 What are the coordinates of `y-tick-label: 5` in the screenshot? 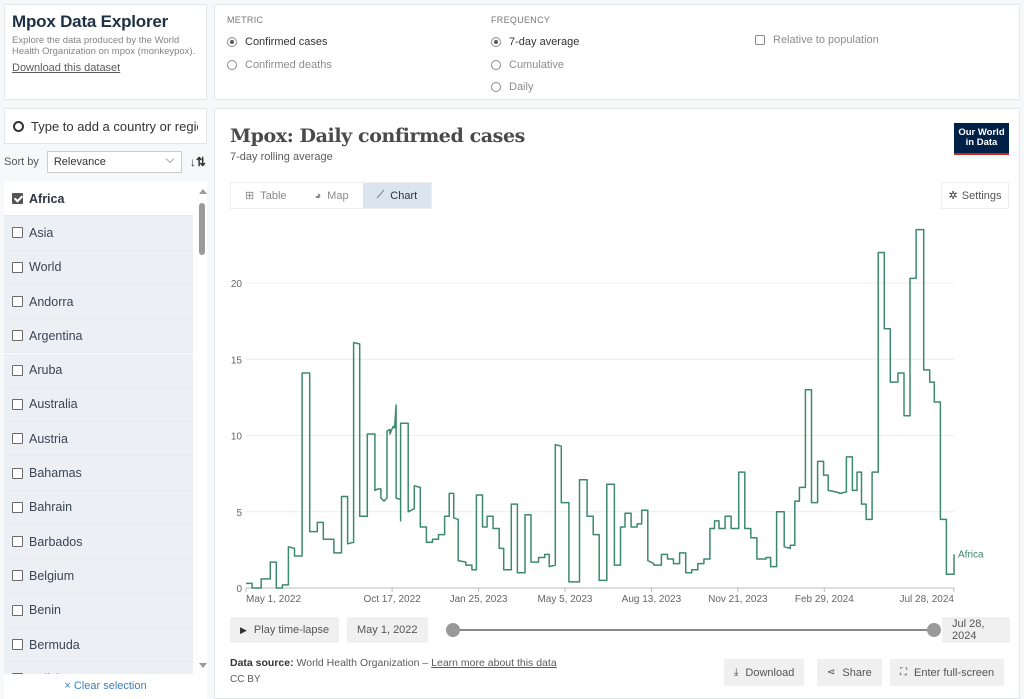 It's located at (239, 513).